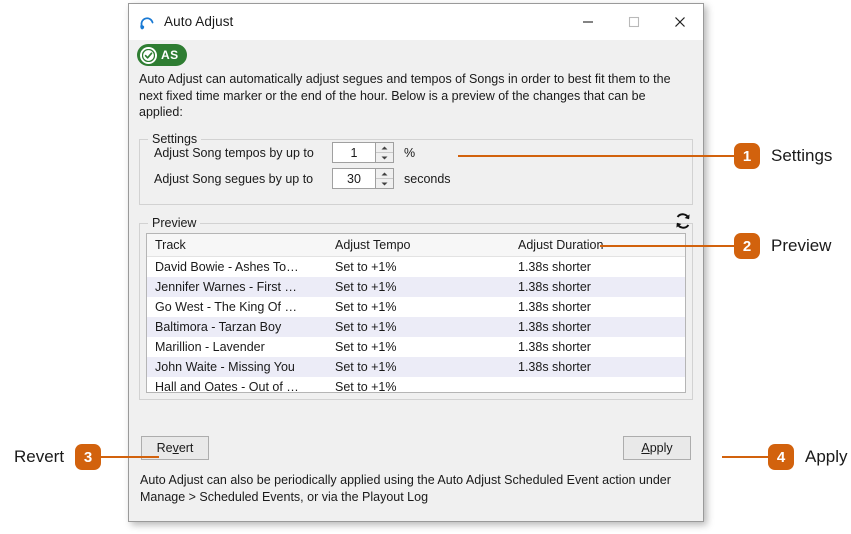 The height and width of the screenshot is (534, 851). I want to click on tempo-stepper: 1, so click(363, 152).